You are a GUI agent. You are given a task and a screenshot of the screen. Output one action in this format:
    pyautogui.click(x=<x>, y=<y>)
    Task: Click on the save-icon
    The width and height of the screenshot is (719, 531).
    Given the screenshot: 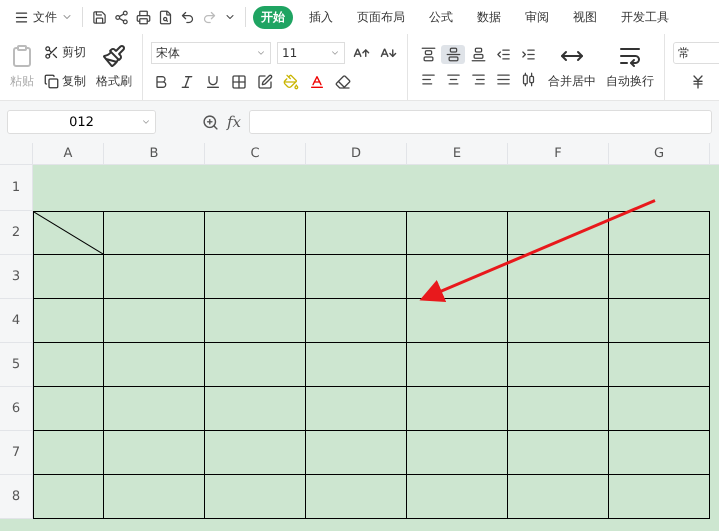 What is the action you would take?
    pyautogui.click(x=99, y=17)
    